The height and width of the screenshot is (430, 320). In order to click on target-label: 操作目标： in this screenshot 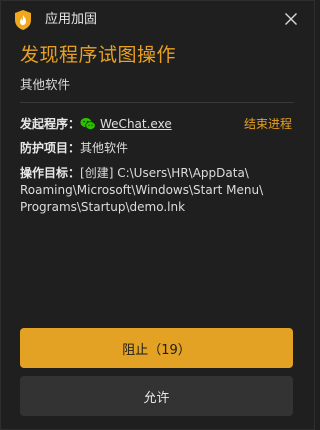, I will do `click(50, 173)`.